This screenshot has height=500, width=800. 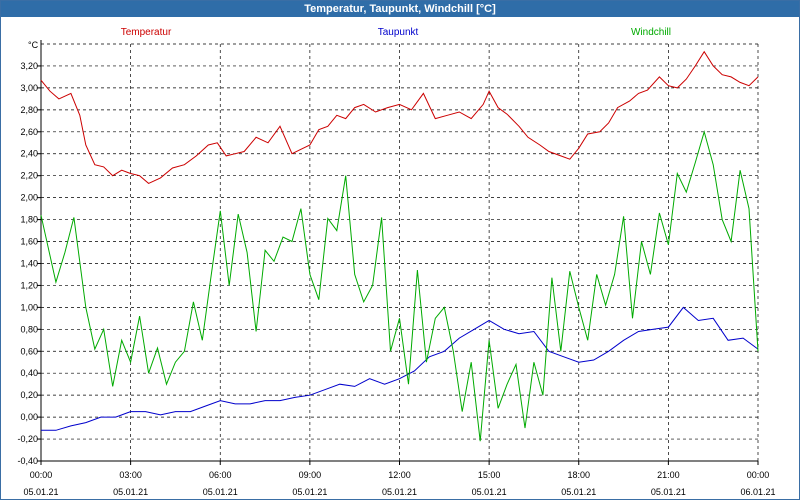 I want to click on x-tick-time: 03:00, so click(x=130, y=475).